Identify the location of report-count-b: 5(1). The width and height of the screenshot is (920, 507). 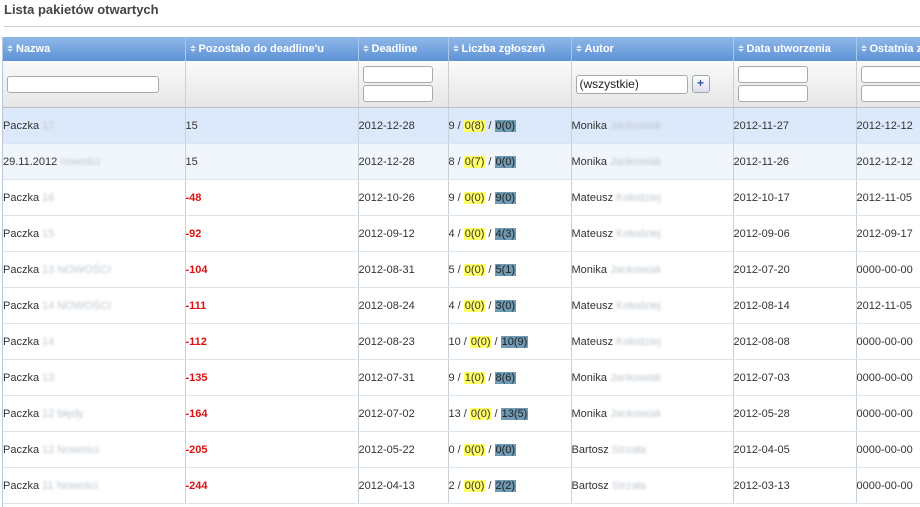
(506, 270).